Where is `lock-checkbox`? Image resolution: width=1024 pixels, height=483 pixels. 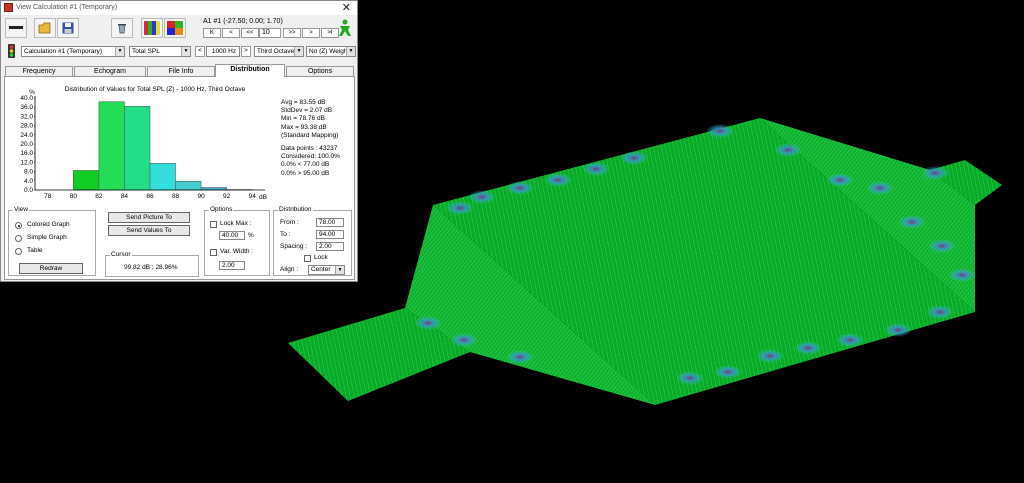 lock-checkbox is located at coordinates (307, 258).